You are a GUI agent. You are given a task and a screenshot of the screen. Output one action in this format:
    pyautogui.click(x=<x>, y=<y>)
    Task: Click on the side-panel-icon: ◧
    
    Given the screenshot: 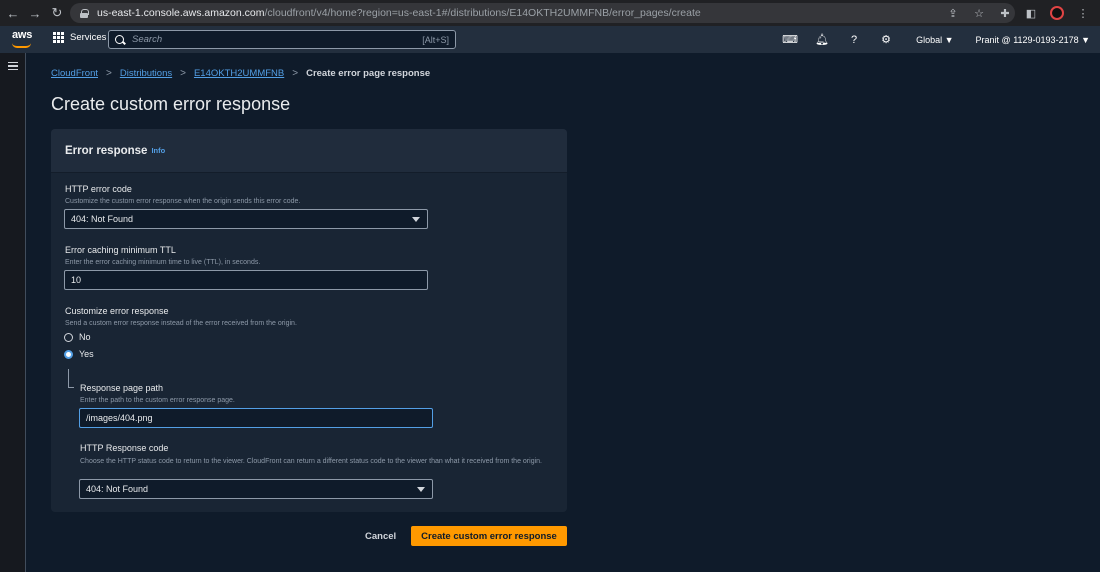 What is the action you would take?
    pyautogui.click(x=1031, y=13)
    